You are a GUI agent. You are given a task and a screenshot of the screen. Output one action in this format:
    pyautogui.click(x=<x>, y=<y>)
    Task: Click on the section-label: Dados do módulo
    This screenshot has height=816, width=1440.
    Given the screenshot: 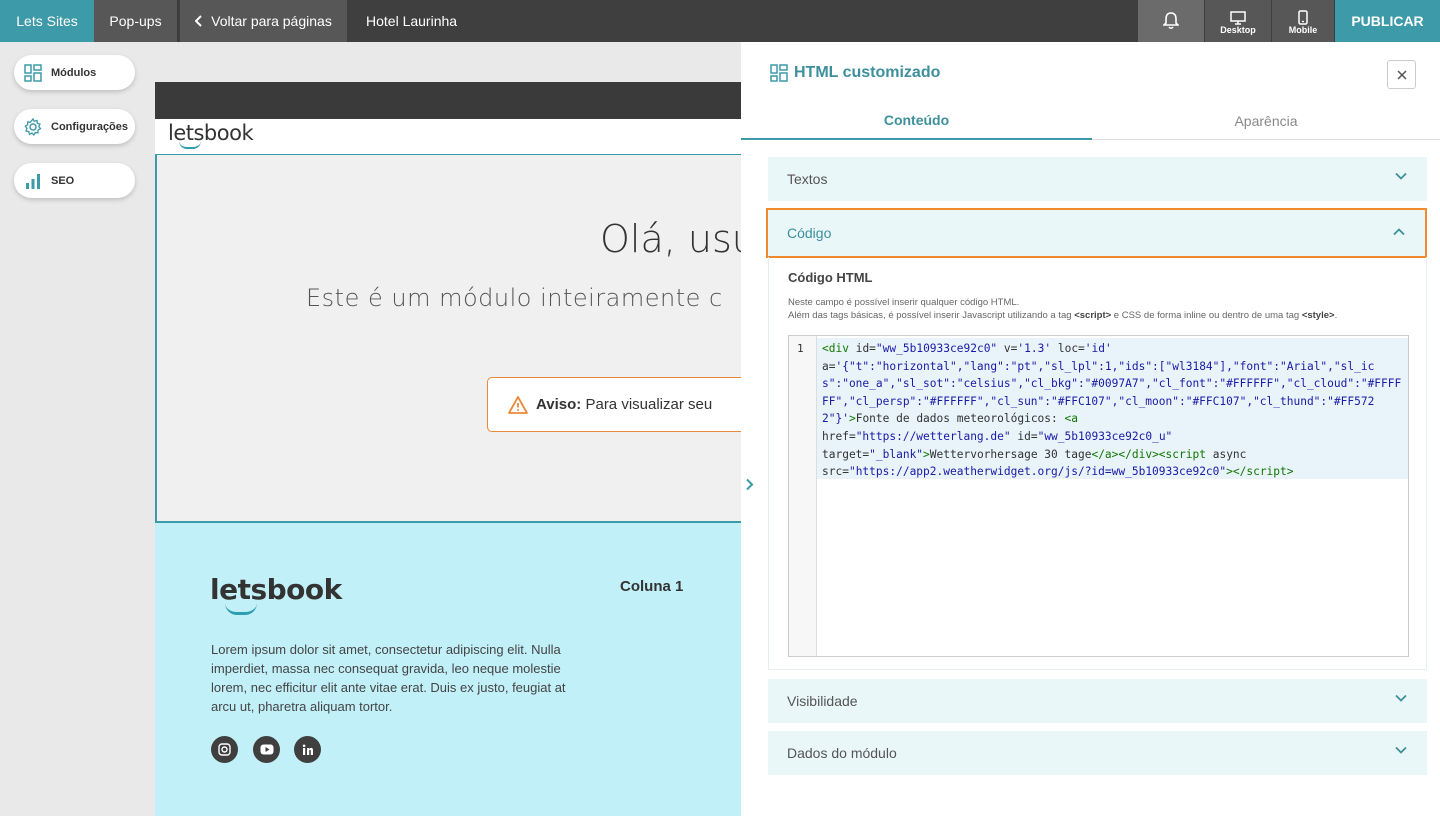 What is the action you would take?
    pyautogui.click(x=842, y=753)
    